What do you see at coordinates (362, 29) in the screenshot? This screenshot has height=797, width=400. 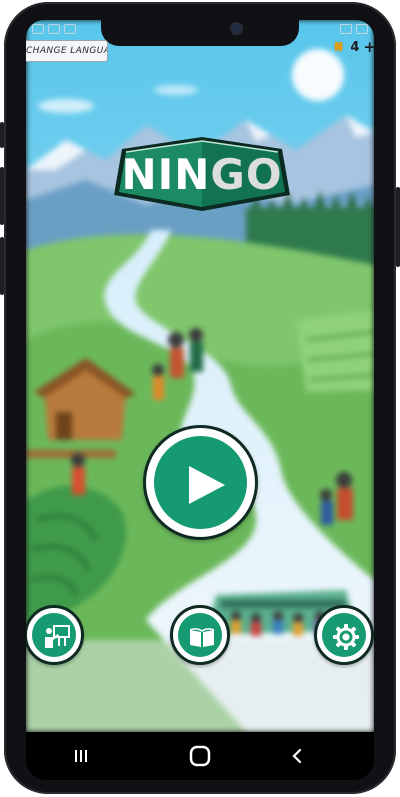 I see `battery-icon` at bounding box center [362, 29].